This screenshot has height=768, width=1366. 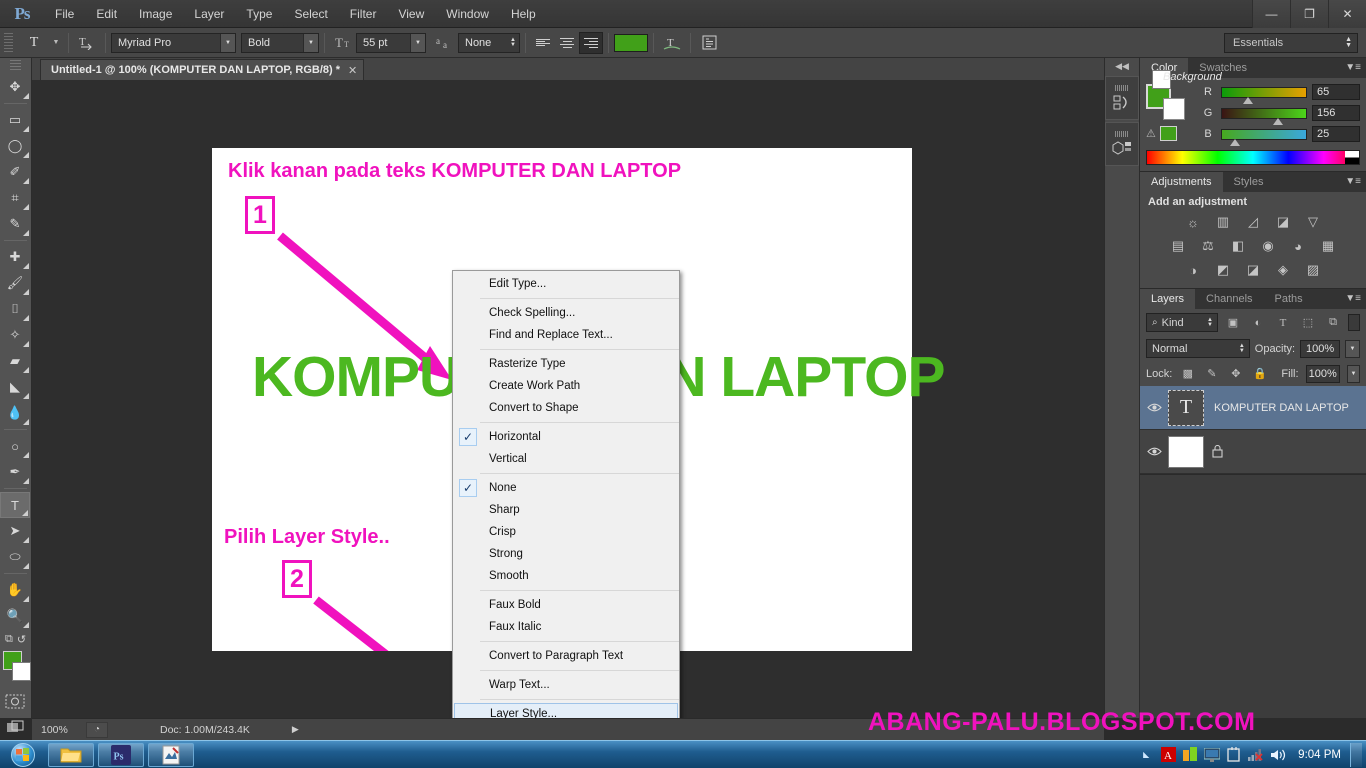 What do you see at coordinates (1256, 755) in the screenshot?
I see `network-tray-icon` at bounding box center [1256, 755].